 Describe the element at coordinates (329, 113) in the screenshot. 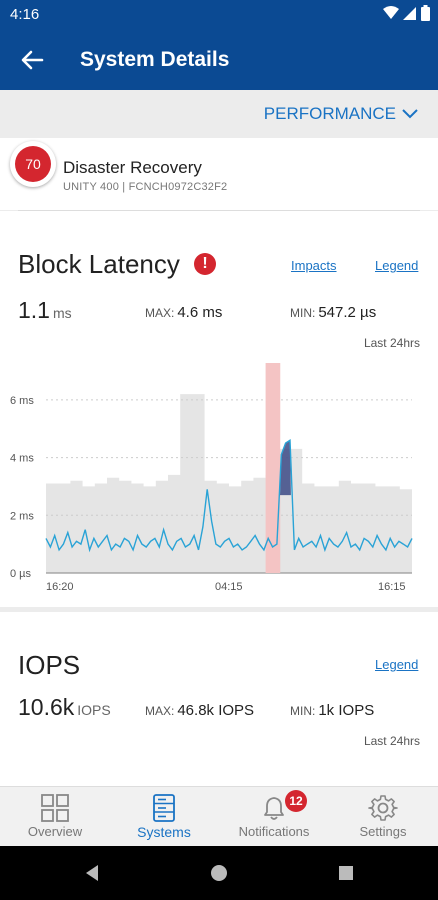

I see `performance-dropdown-label: PERFORMANCE` at that location.